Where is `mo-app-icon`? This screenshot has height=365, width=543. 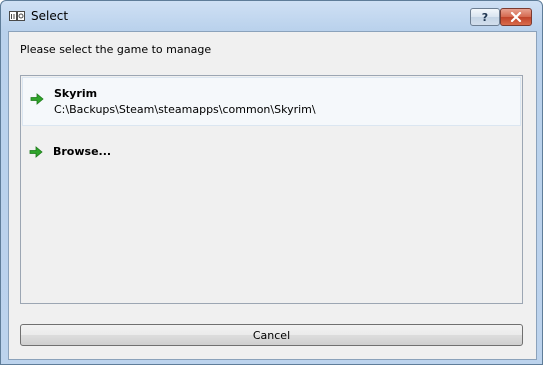 mo-app-icon is located at coordinates (17, 16).